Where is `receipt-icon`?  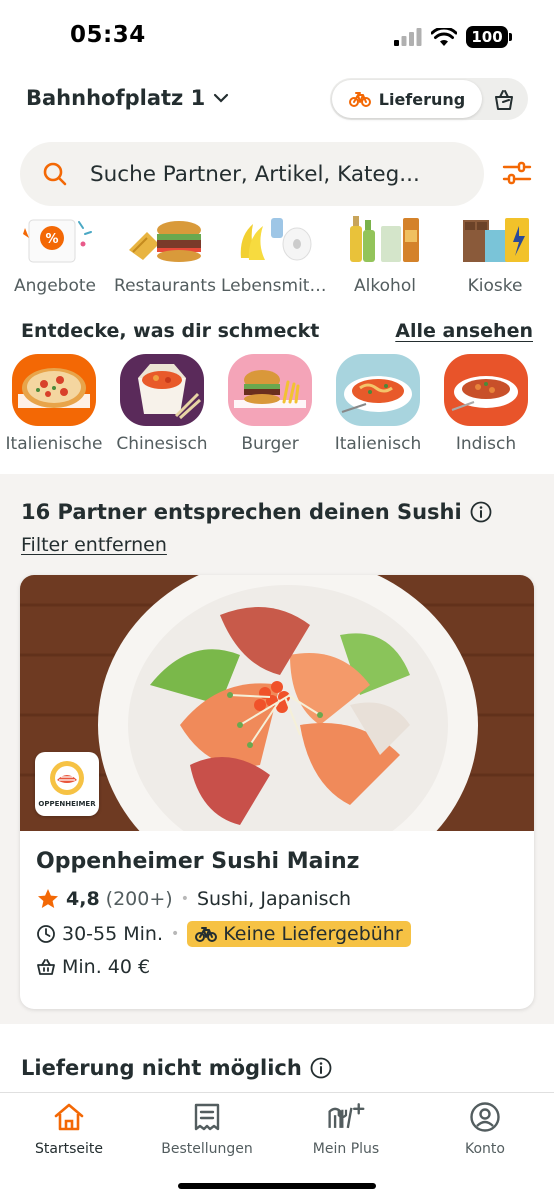 receipt-icon is located at coordinates (207, 1117).